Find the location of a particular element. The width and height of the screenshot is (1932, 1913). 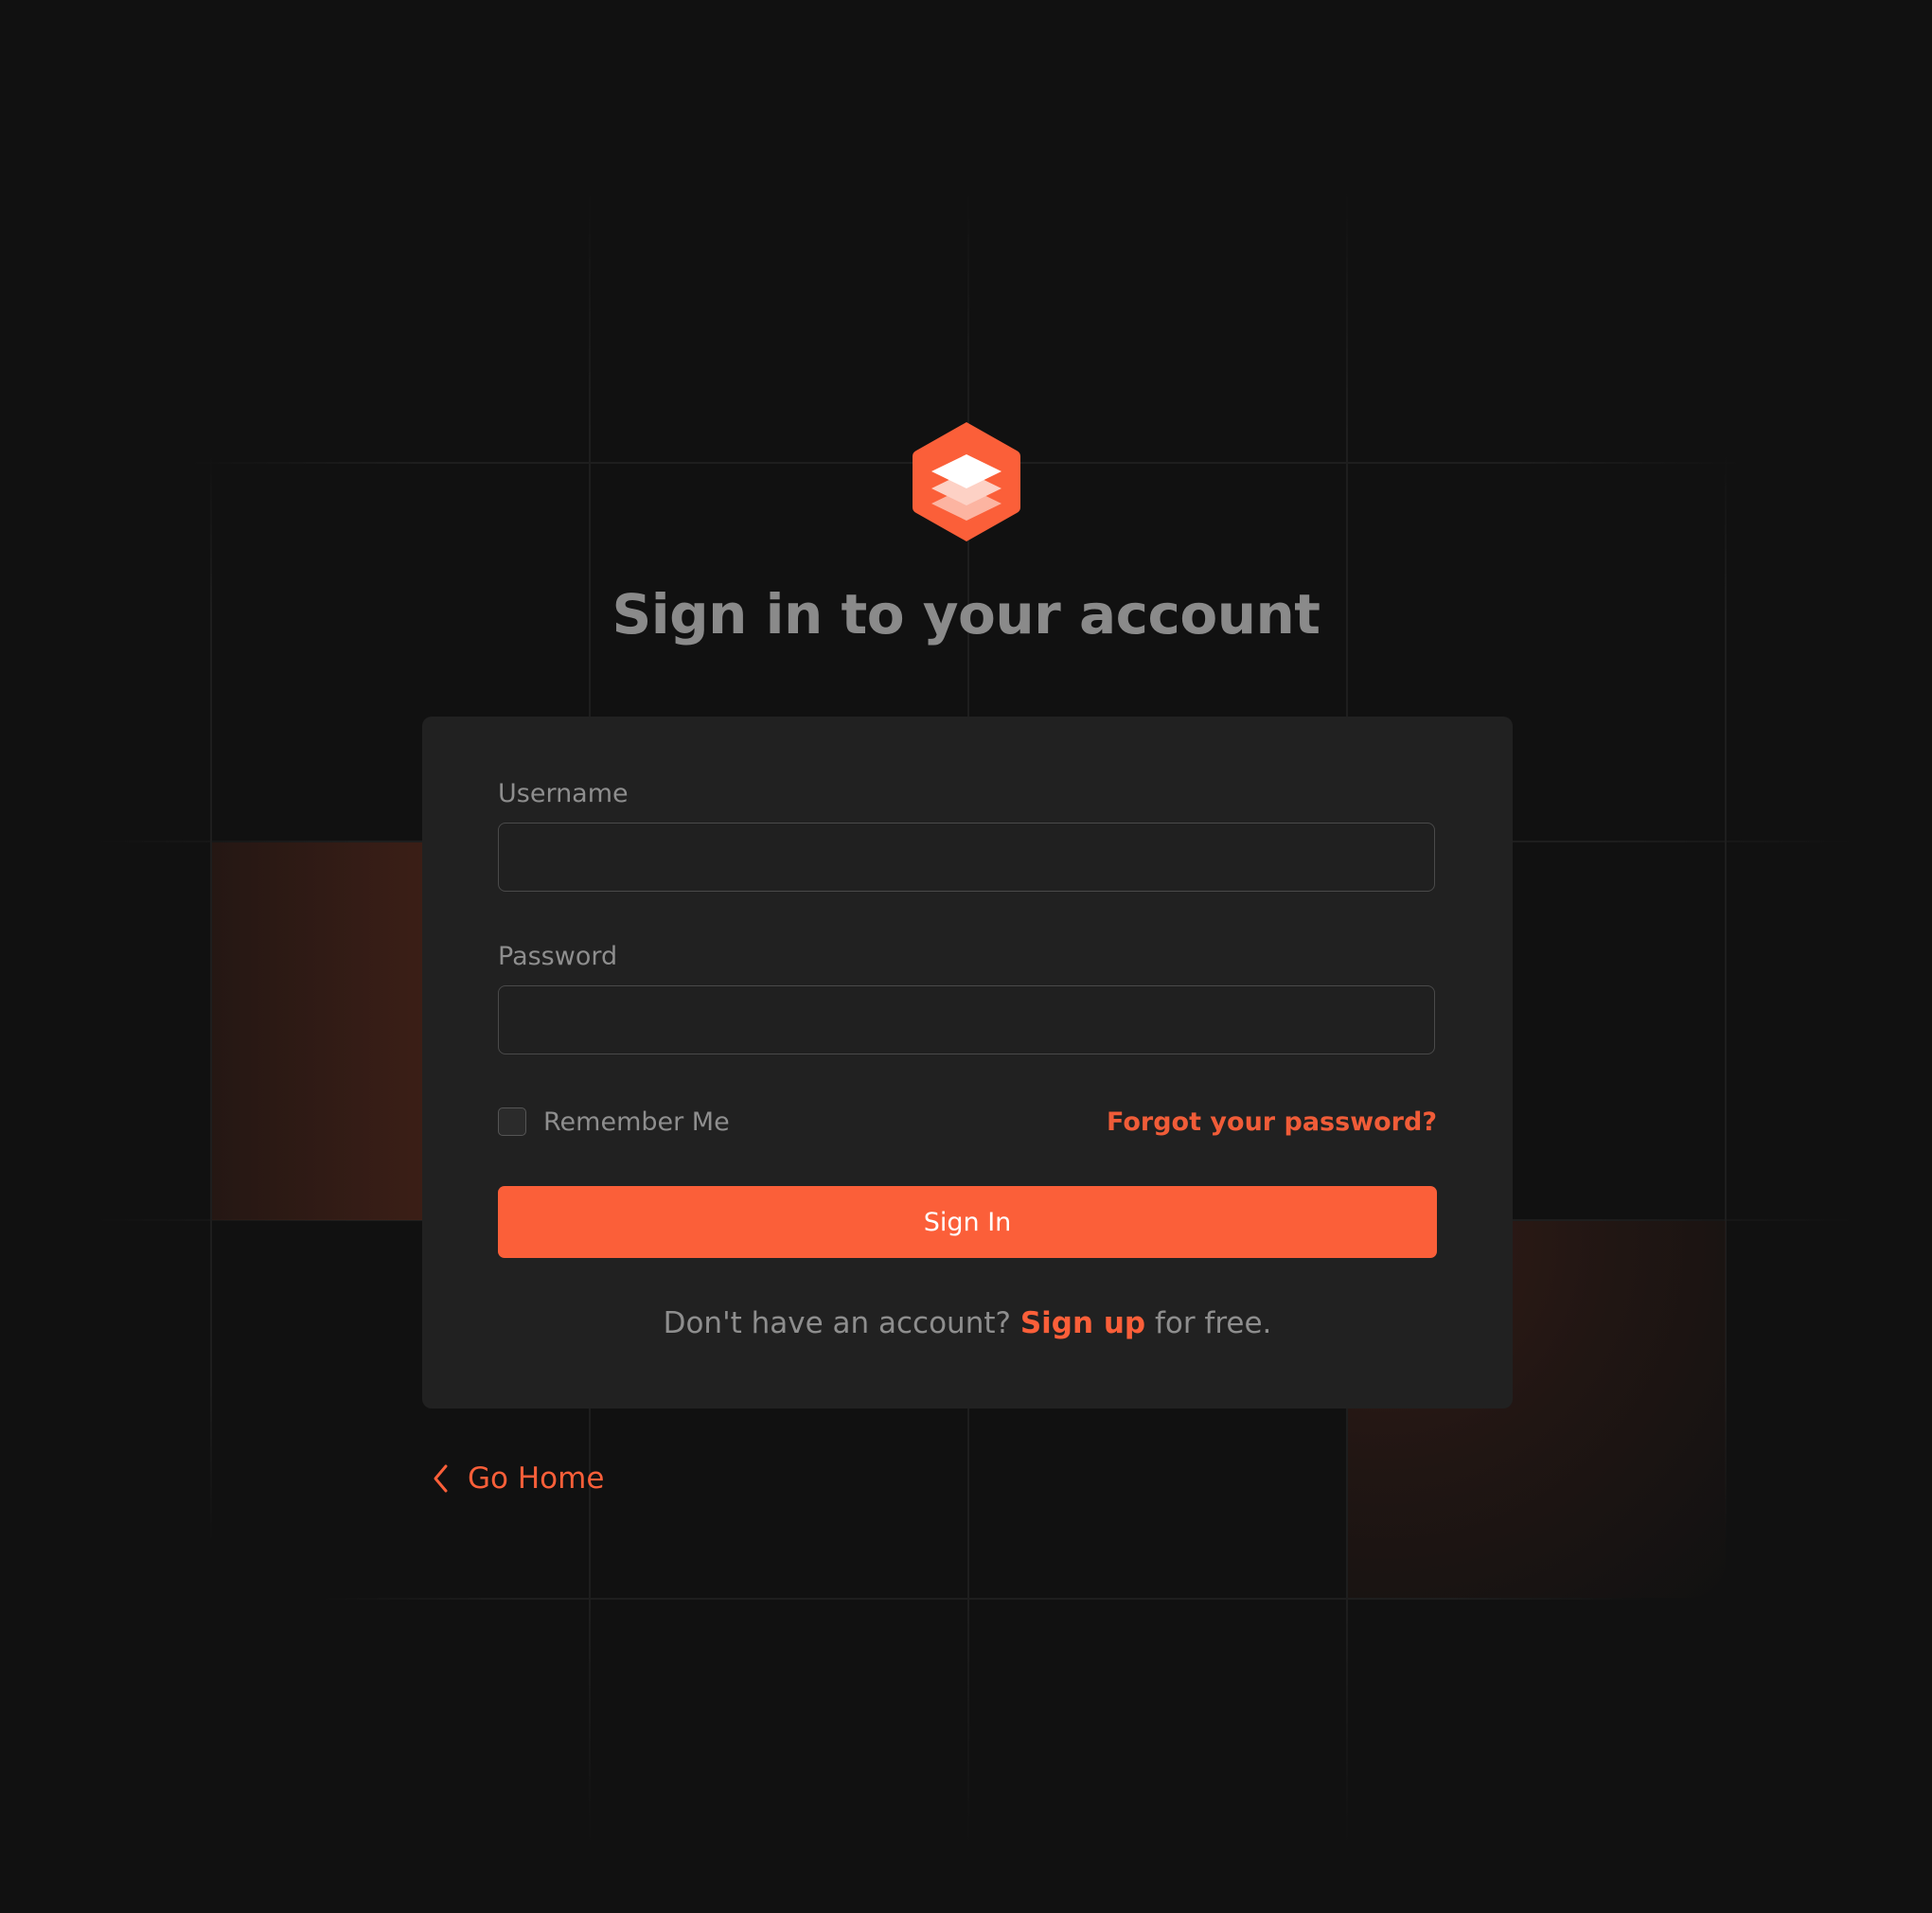

password-label: Password is located at coordinates (558, 956).